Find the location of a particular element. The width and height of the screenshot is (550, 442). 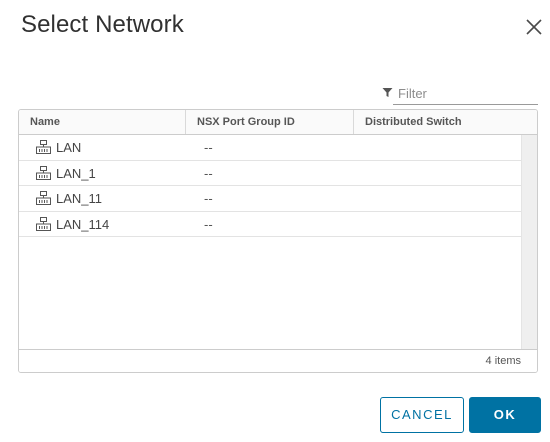

table-row: LAN_114 -- is located at coordinates (270, 224).